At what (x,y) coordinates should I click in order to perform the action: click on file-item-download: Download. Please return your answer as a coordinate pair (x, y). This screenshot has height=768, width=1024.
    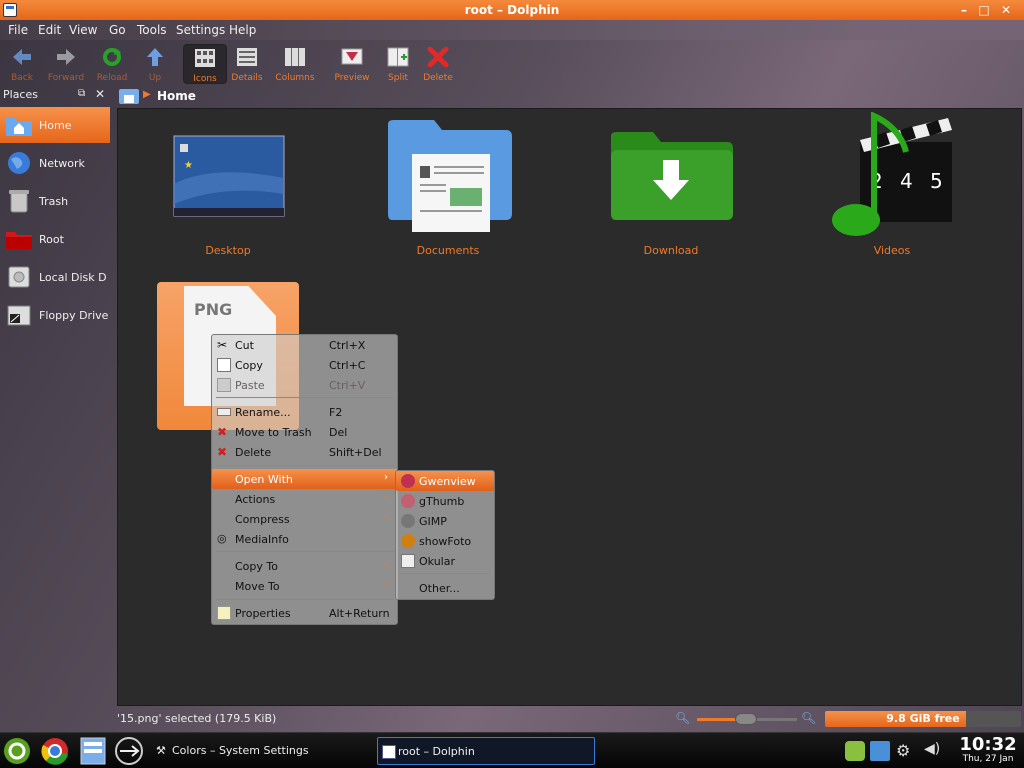
    Looking at the image, I should click on (671, 197).